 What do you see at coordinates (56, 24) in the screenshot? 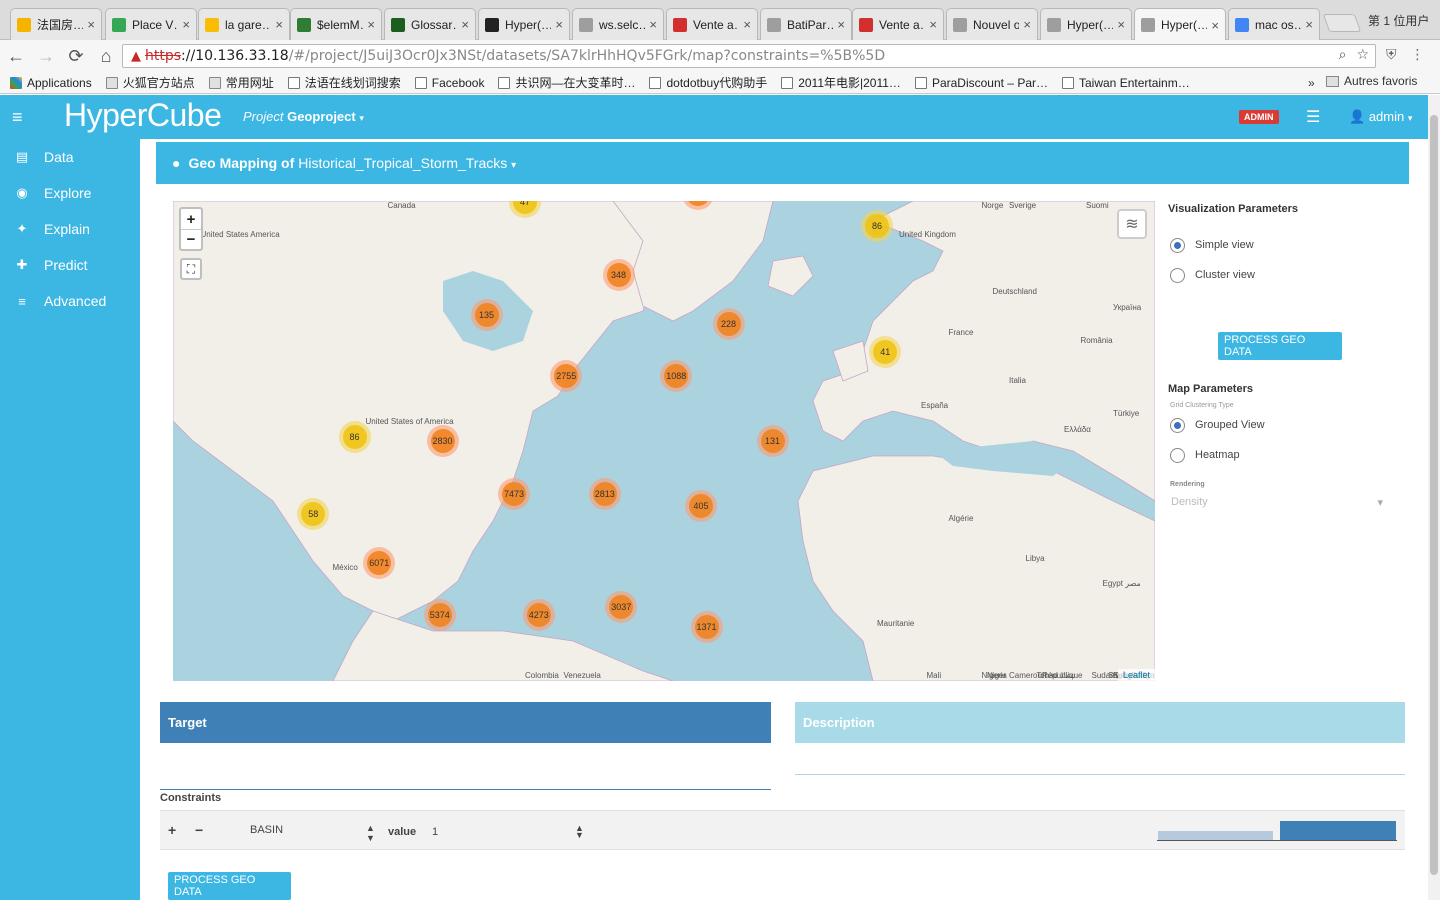
I see `browser-tab: 法国房… ×` at bounding box center [56, 24].